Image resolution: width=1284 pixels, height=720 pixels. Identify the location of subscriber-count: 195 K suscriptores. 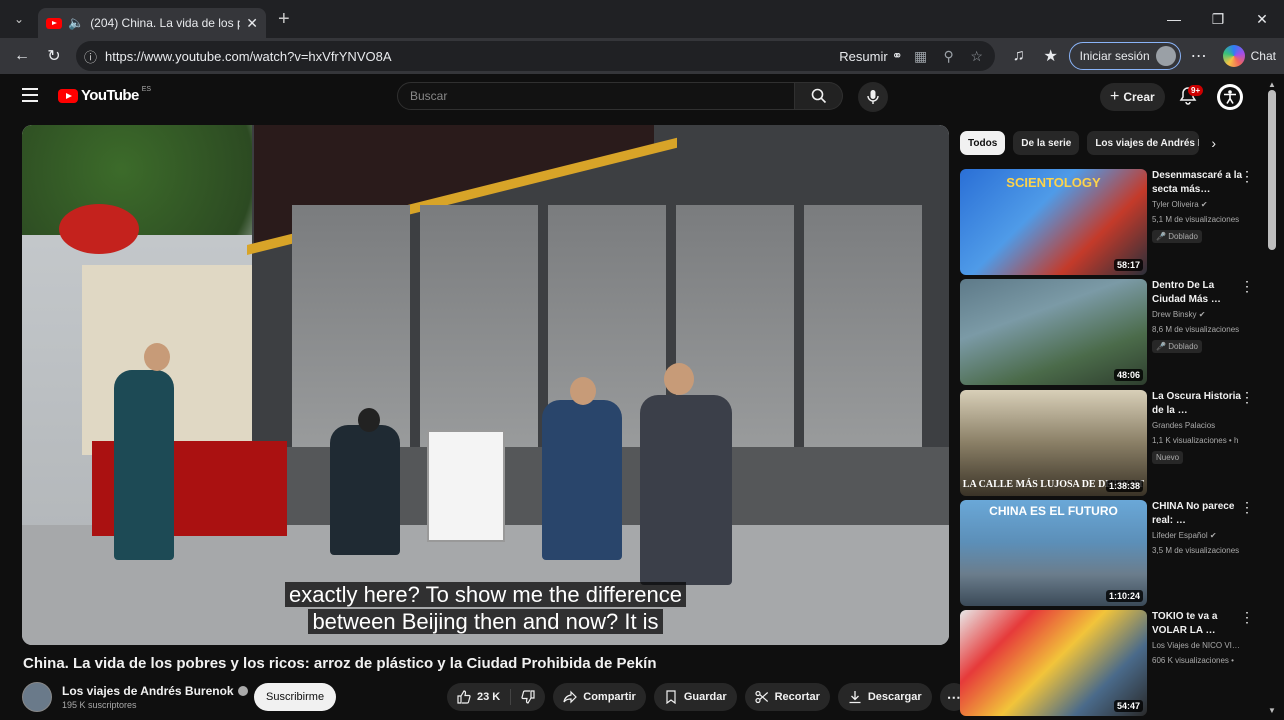
(99, 705).